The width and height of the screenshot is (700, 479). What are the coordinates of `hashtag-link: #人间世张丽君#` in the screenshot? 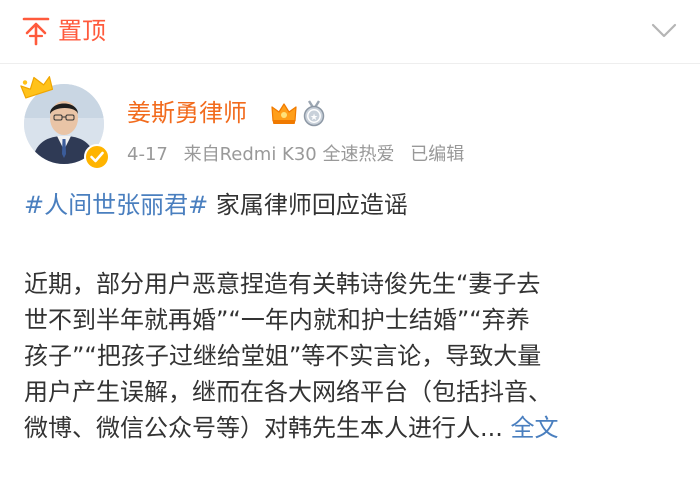 It's located at (116, 205).